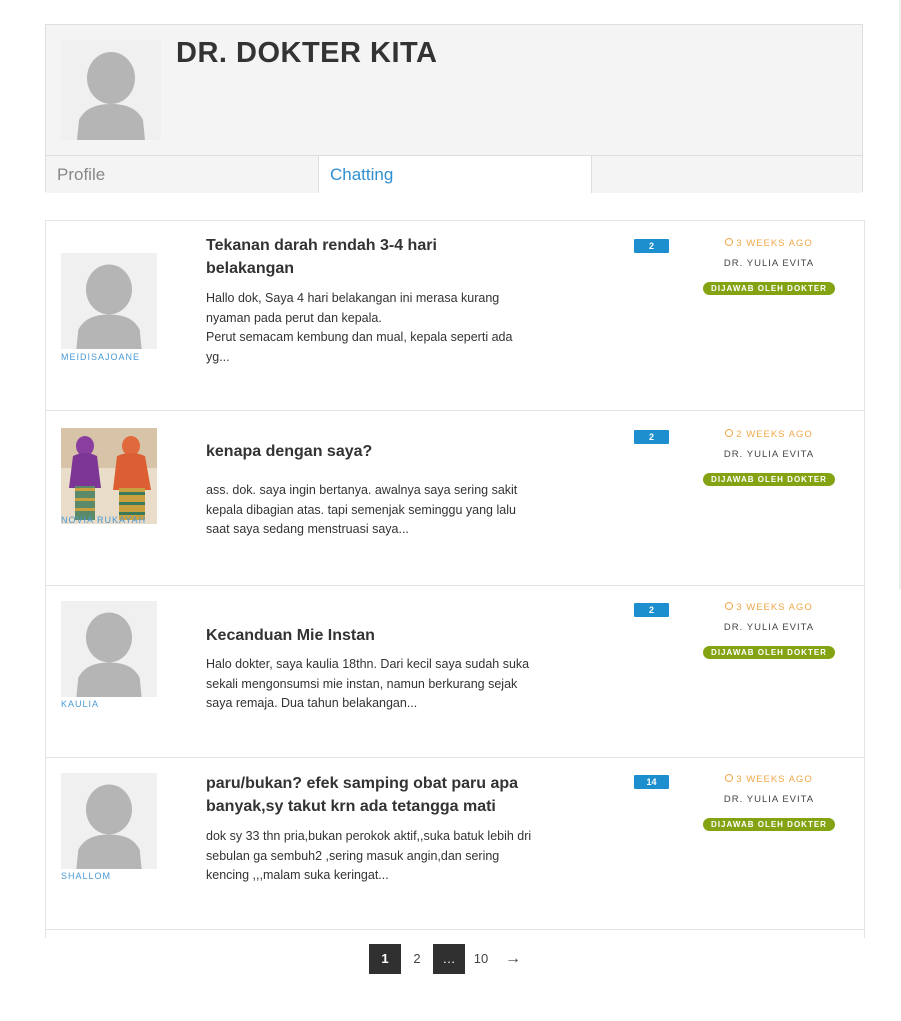  Describe the element at coordinates (307, 53) in the screenshot. I see `page-title: DR. DOKTER KITA` at that location.